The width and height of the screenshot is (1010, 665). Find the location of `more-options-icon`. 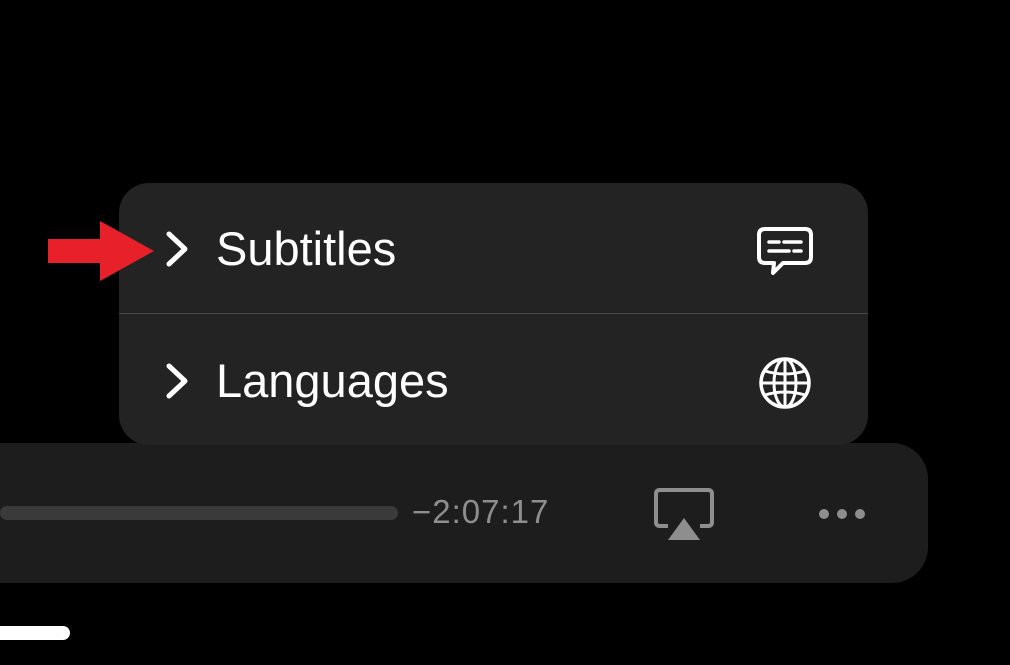

more-options-icon is located at coordinates (842, 514).